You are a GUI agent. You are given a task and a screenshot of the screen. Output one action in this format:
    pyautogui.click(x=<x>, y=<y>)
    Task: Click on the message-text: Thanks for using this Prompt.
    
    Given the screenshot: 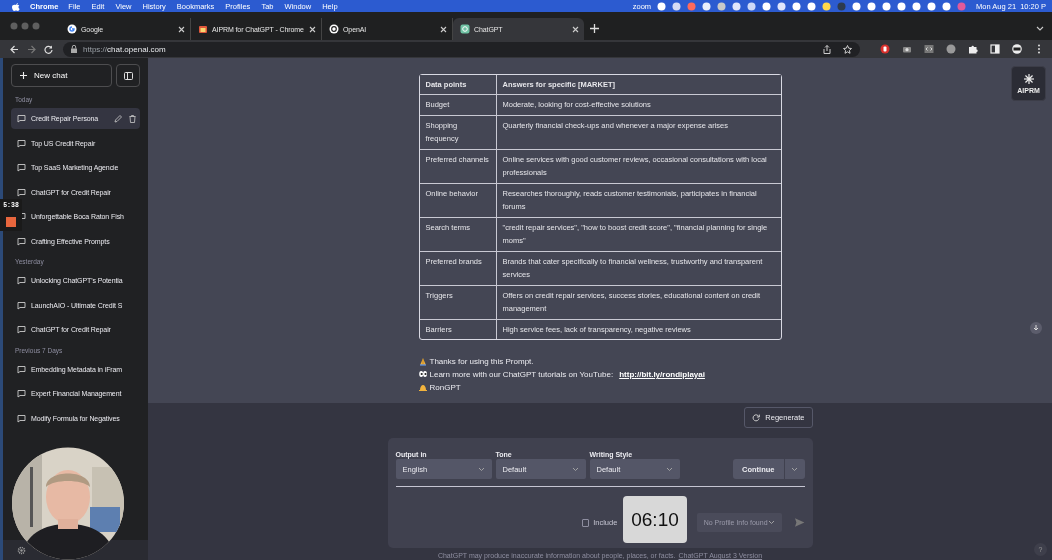 What is the action you would take?
    pyautogui.click(x=481, y=361)
    